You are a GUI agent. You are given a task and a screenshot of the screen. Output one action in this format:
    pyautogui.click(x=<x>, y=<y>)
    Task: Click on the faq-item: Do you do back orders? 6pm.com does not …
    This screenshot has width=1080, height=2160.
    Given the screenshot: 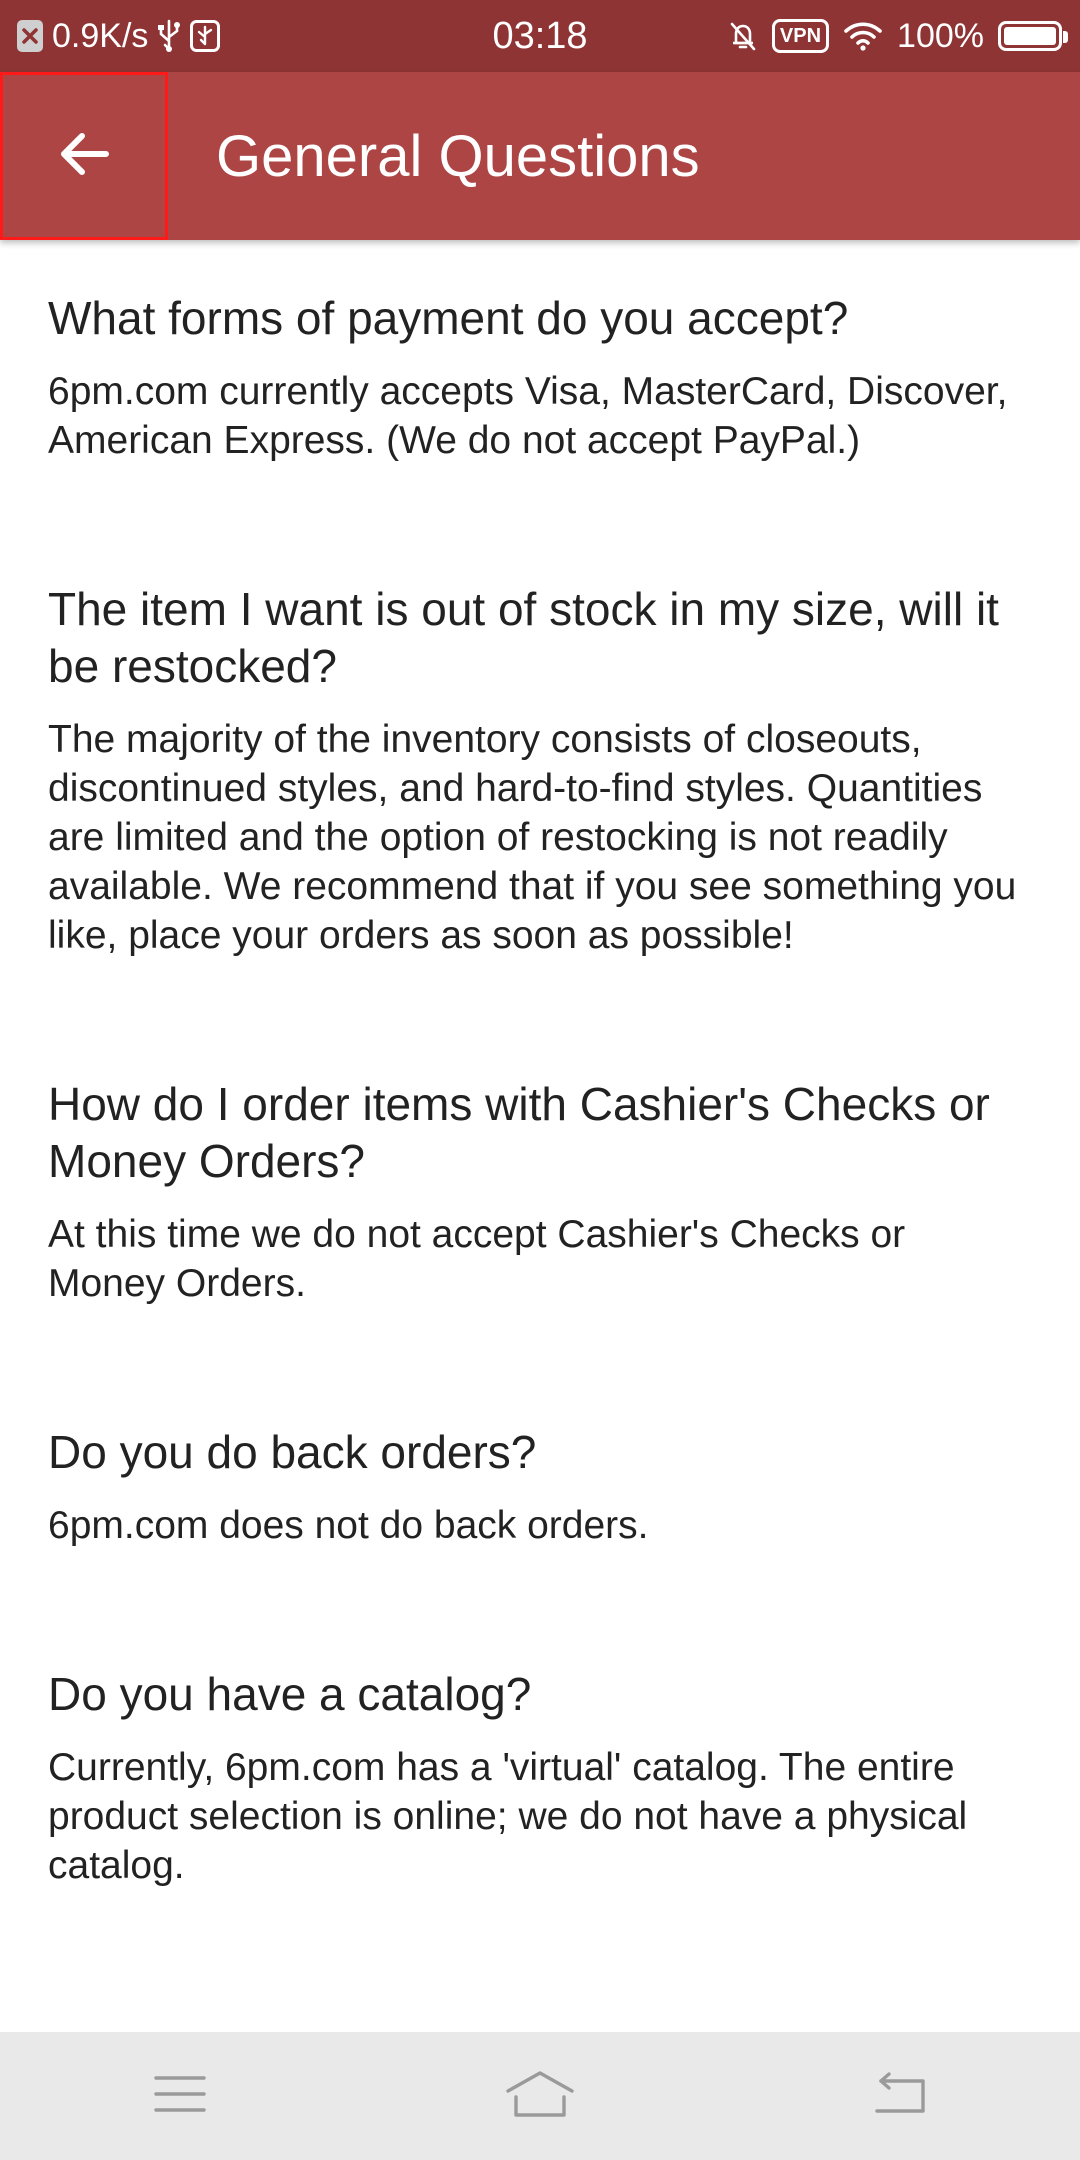 What is the action you would take?
    pyautogui.click(x=540, y=1487)
    